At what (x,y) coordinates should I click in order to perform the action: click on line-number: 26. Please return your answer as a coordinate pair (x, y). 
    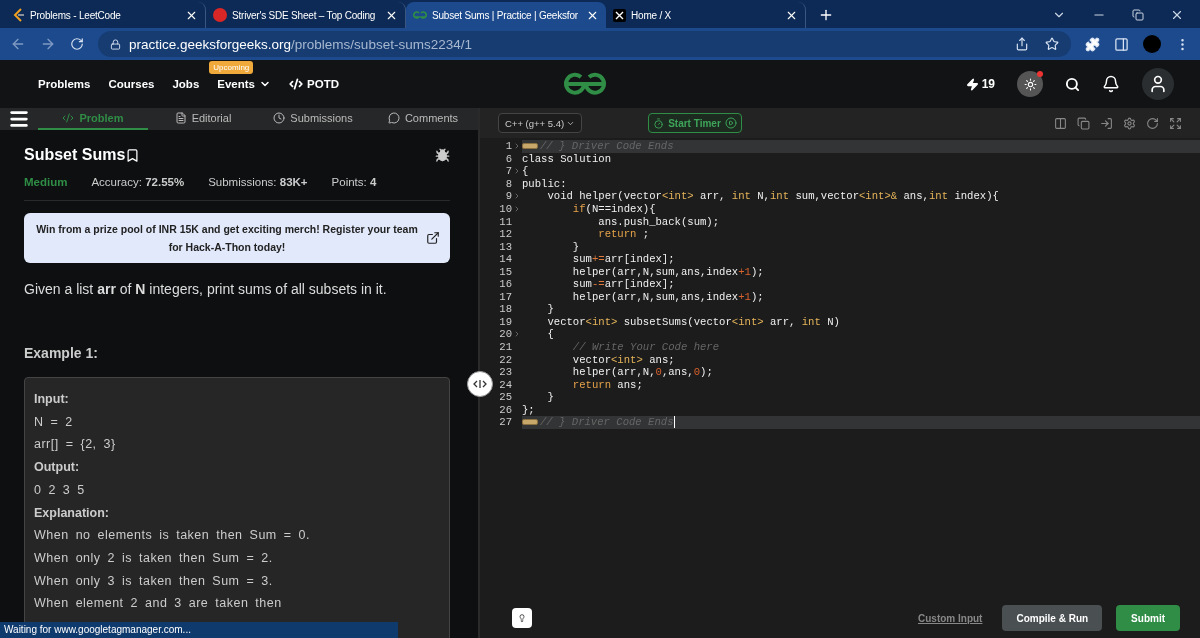
    Looking at the image, I should click on (505, 409).